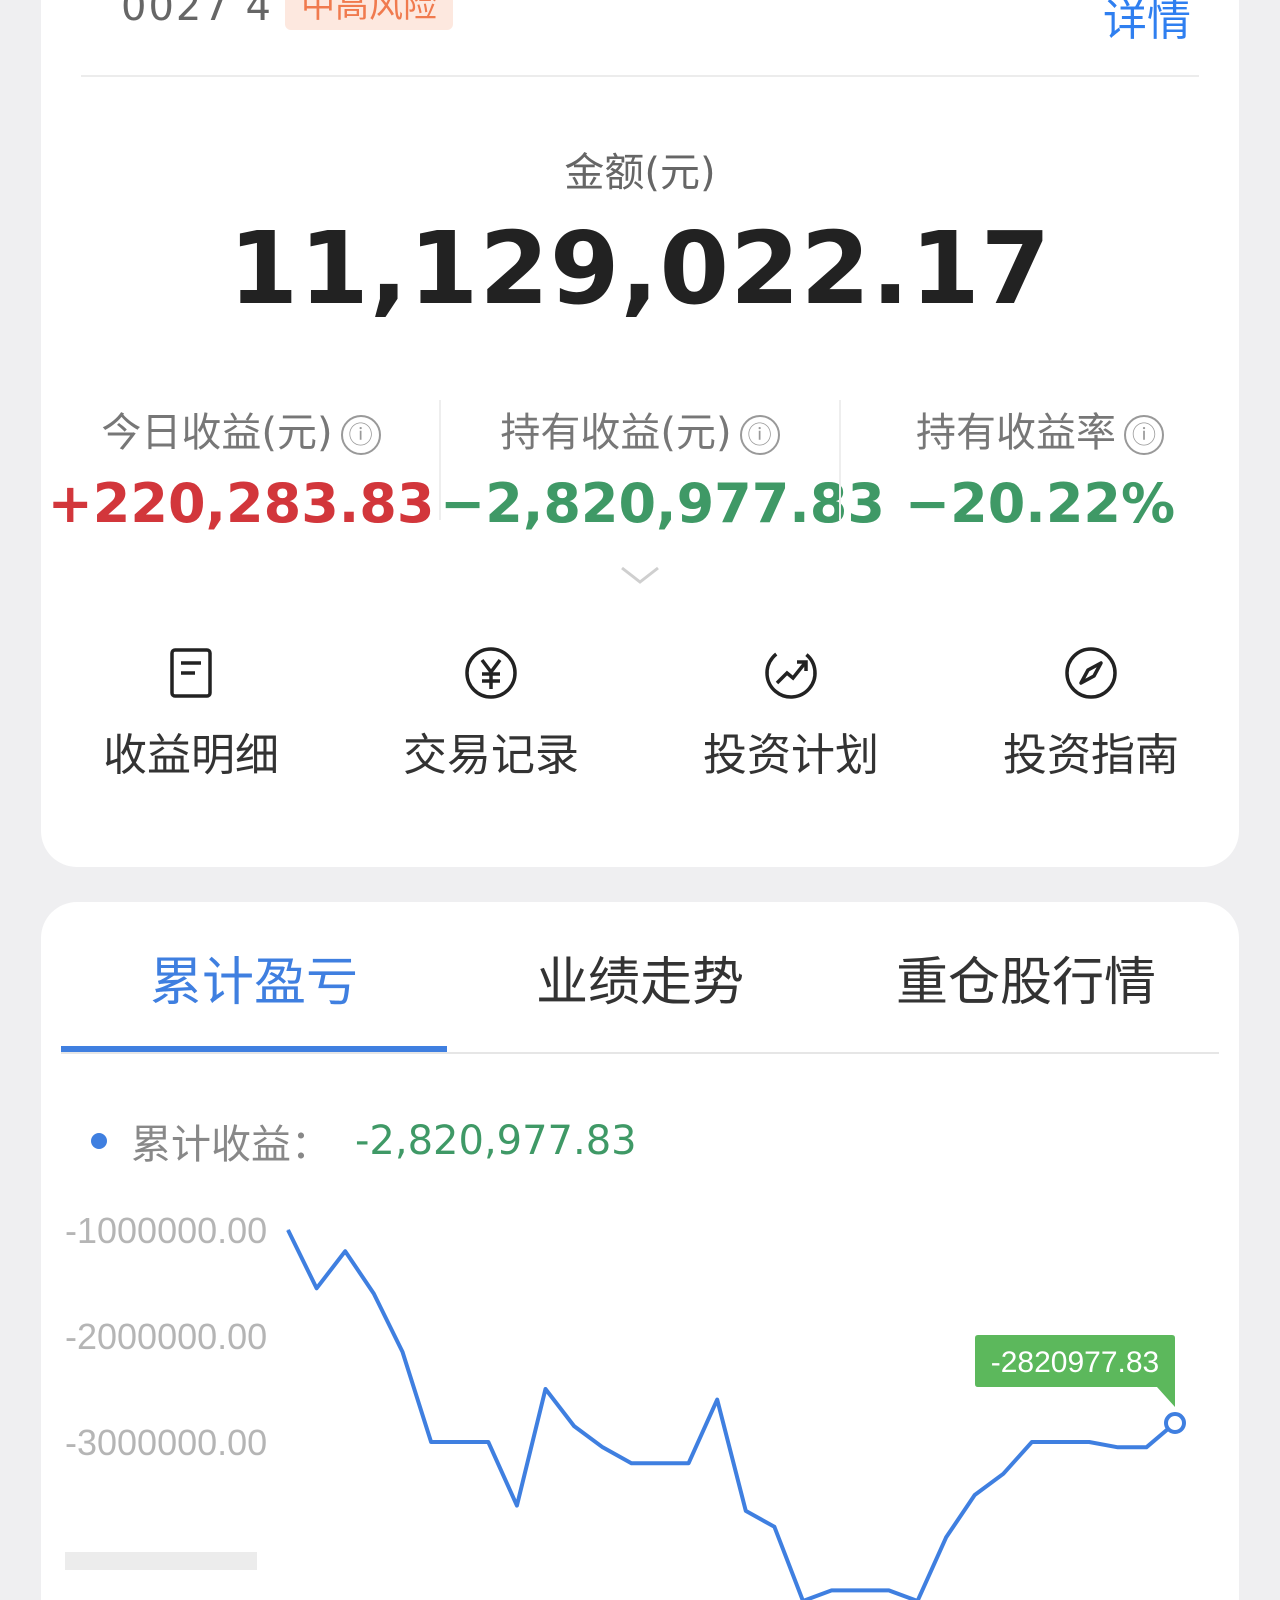 The width and height of the screenshot is (1280, 1600). I want to click on tab-top-holdings: 重仓股行情, so click(1026, 977).